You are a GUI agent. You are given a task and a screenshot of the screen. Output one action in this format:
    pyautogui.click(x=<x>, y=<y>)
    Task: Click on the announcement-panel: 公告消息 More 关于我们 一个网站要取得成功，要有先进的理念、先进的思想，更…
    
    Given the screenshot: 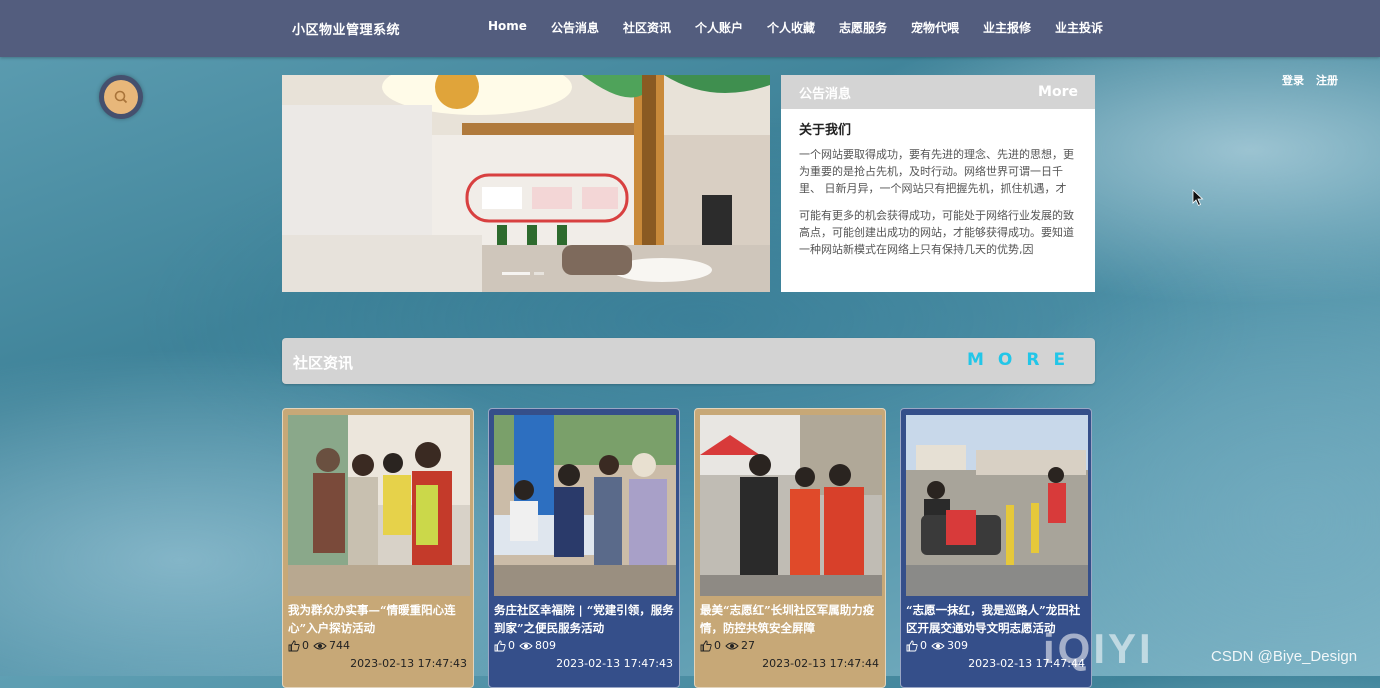 What is the action you would take?
    pyautogui.click(x=938, y=183)
    